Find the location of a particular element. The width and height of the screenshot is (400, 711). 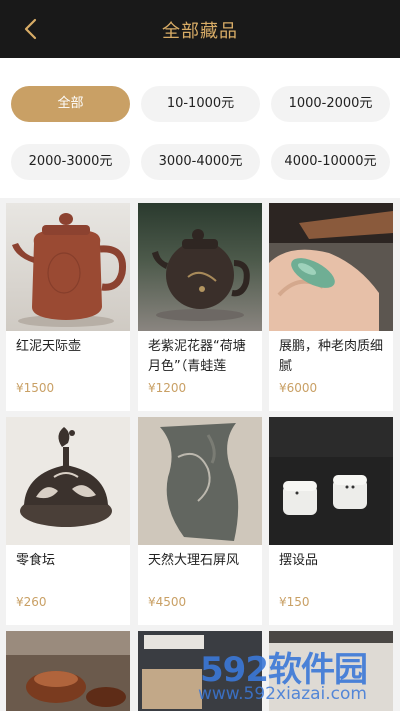

item-price: ¥6000 is located at coordinates (298, 388).